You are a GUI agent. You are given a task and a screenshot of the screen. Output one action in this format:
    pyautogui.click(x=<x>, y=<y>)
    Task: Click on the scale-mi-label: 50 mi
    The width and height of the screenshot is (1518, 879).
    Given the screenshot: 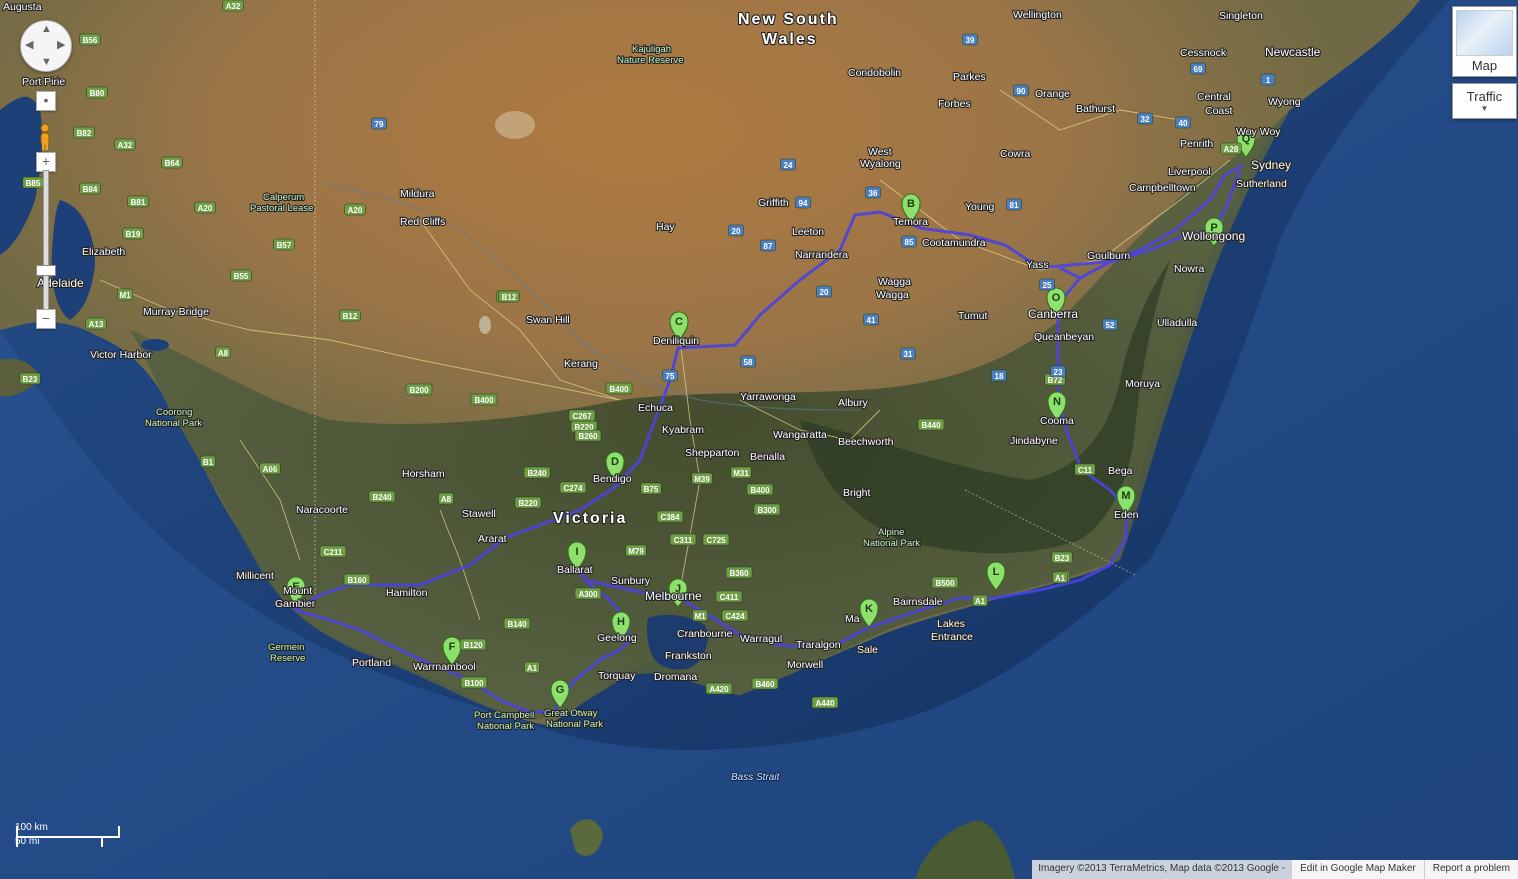 What is the action you would take?
    pyautogui.click(x=27, y=841)
    